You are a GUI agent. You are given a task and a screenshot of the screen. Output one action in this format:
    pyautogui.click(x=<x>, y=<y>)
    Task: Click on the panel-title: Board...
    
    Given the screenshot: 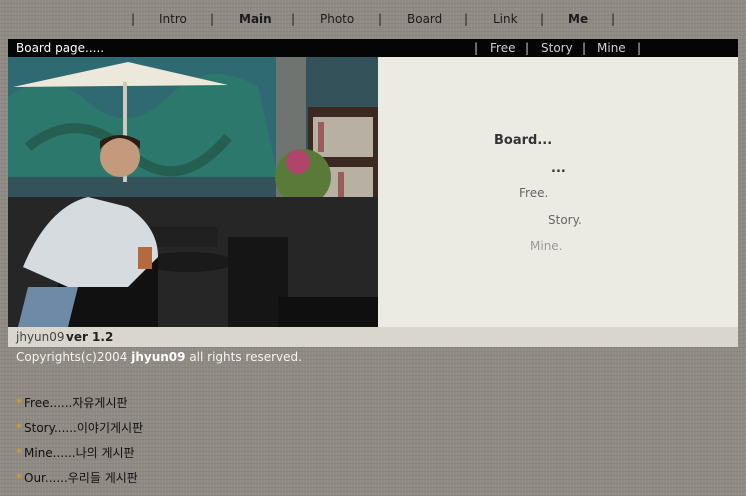 What is the action you would take?
    pyautogui.click(x=523, y=140)
    